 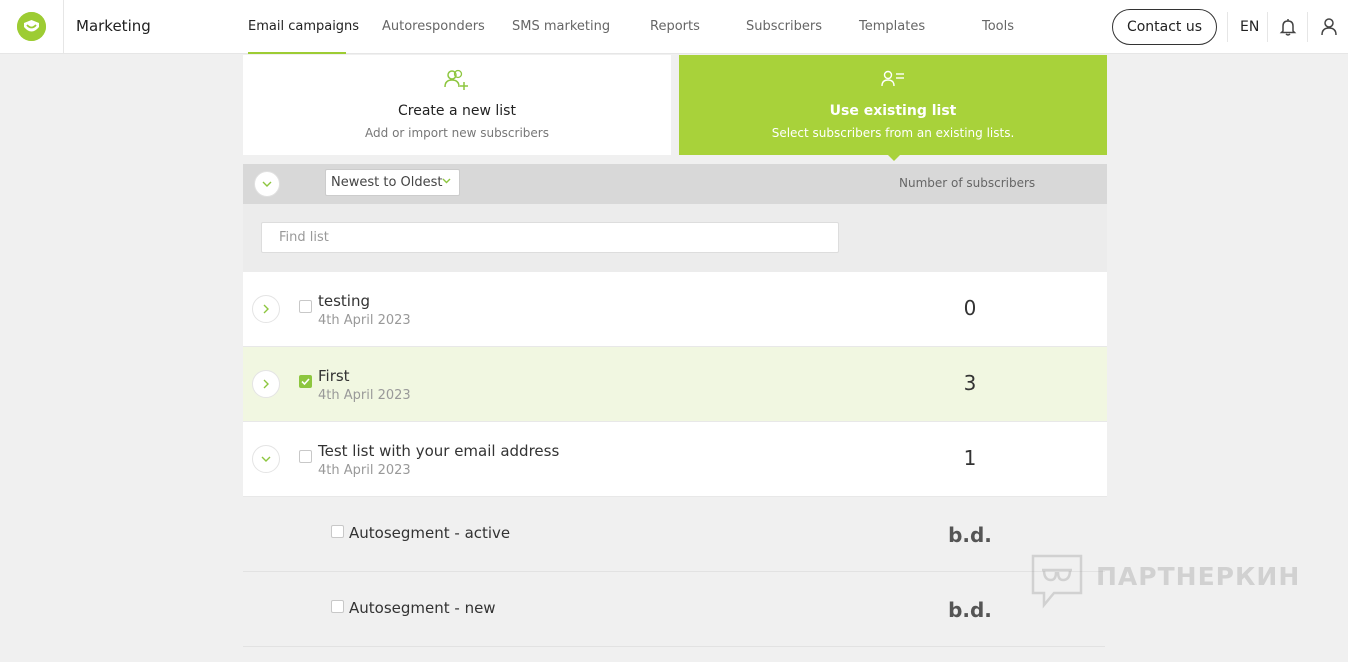 I want to click on nav-reports: Reports, so click(x=675, y=26).